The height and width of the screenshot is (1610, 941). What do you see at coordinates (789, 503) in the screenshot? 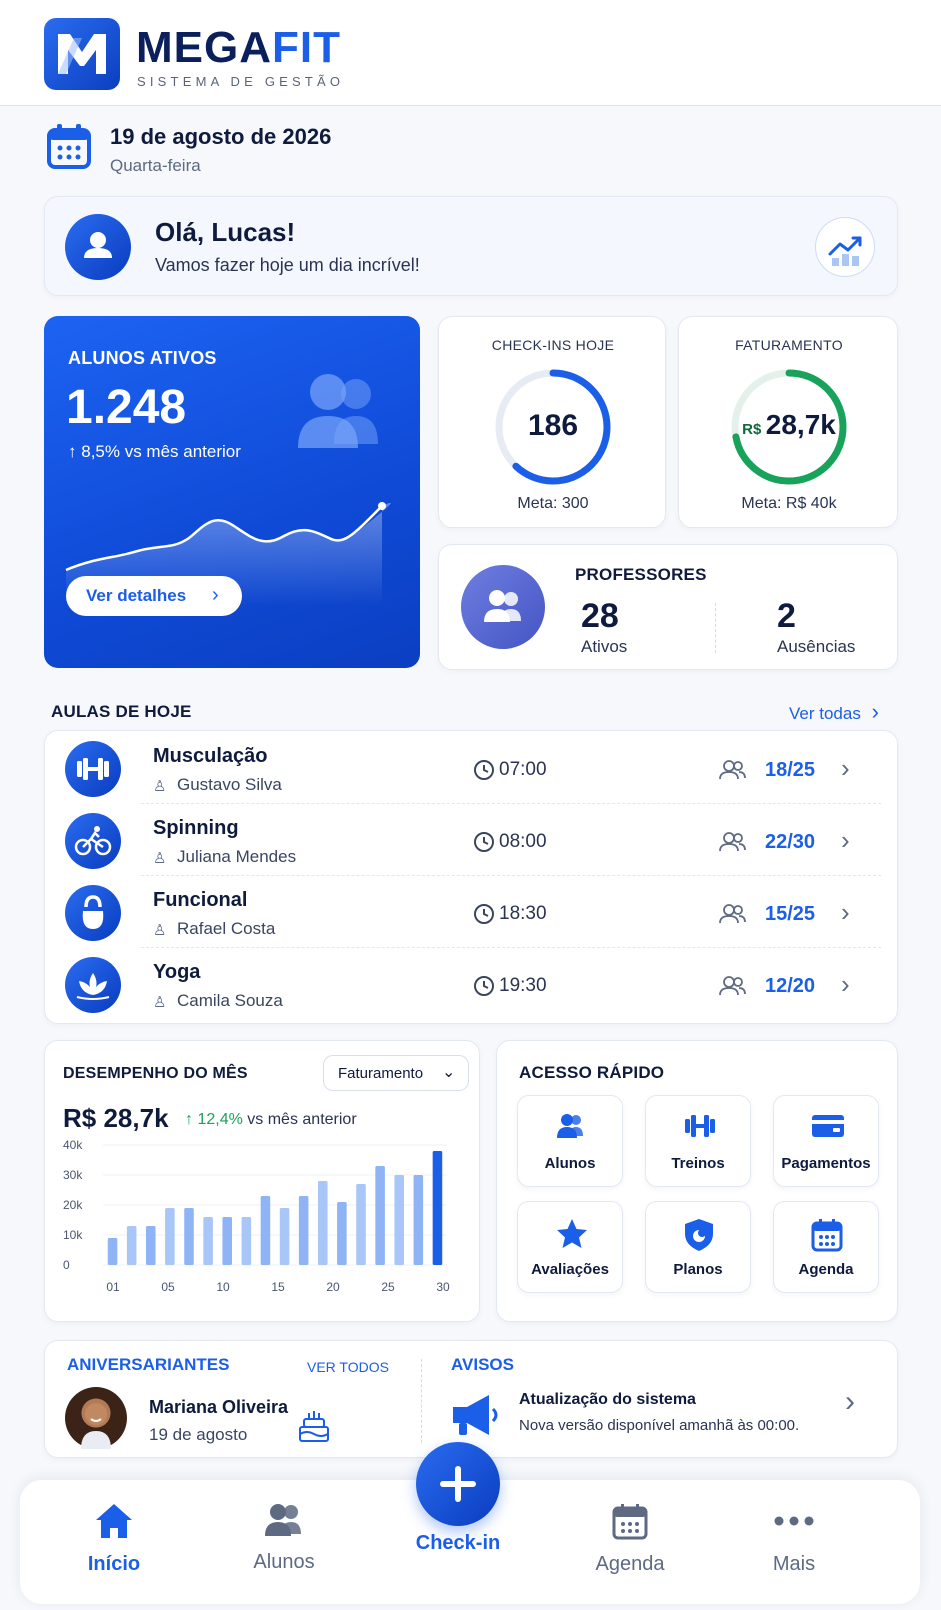
I see `revenue-goal: Meta: R$ 40k` at bounding box center [789, 503].